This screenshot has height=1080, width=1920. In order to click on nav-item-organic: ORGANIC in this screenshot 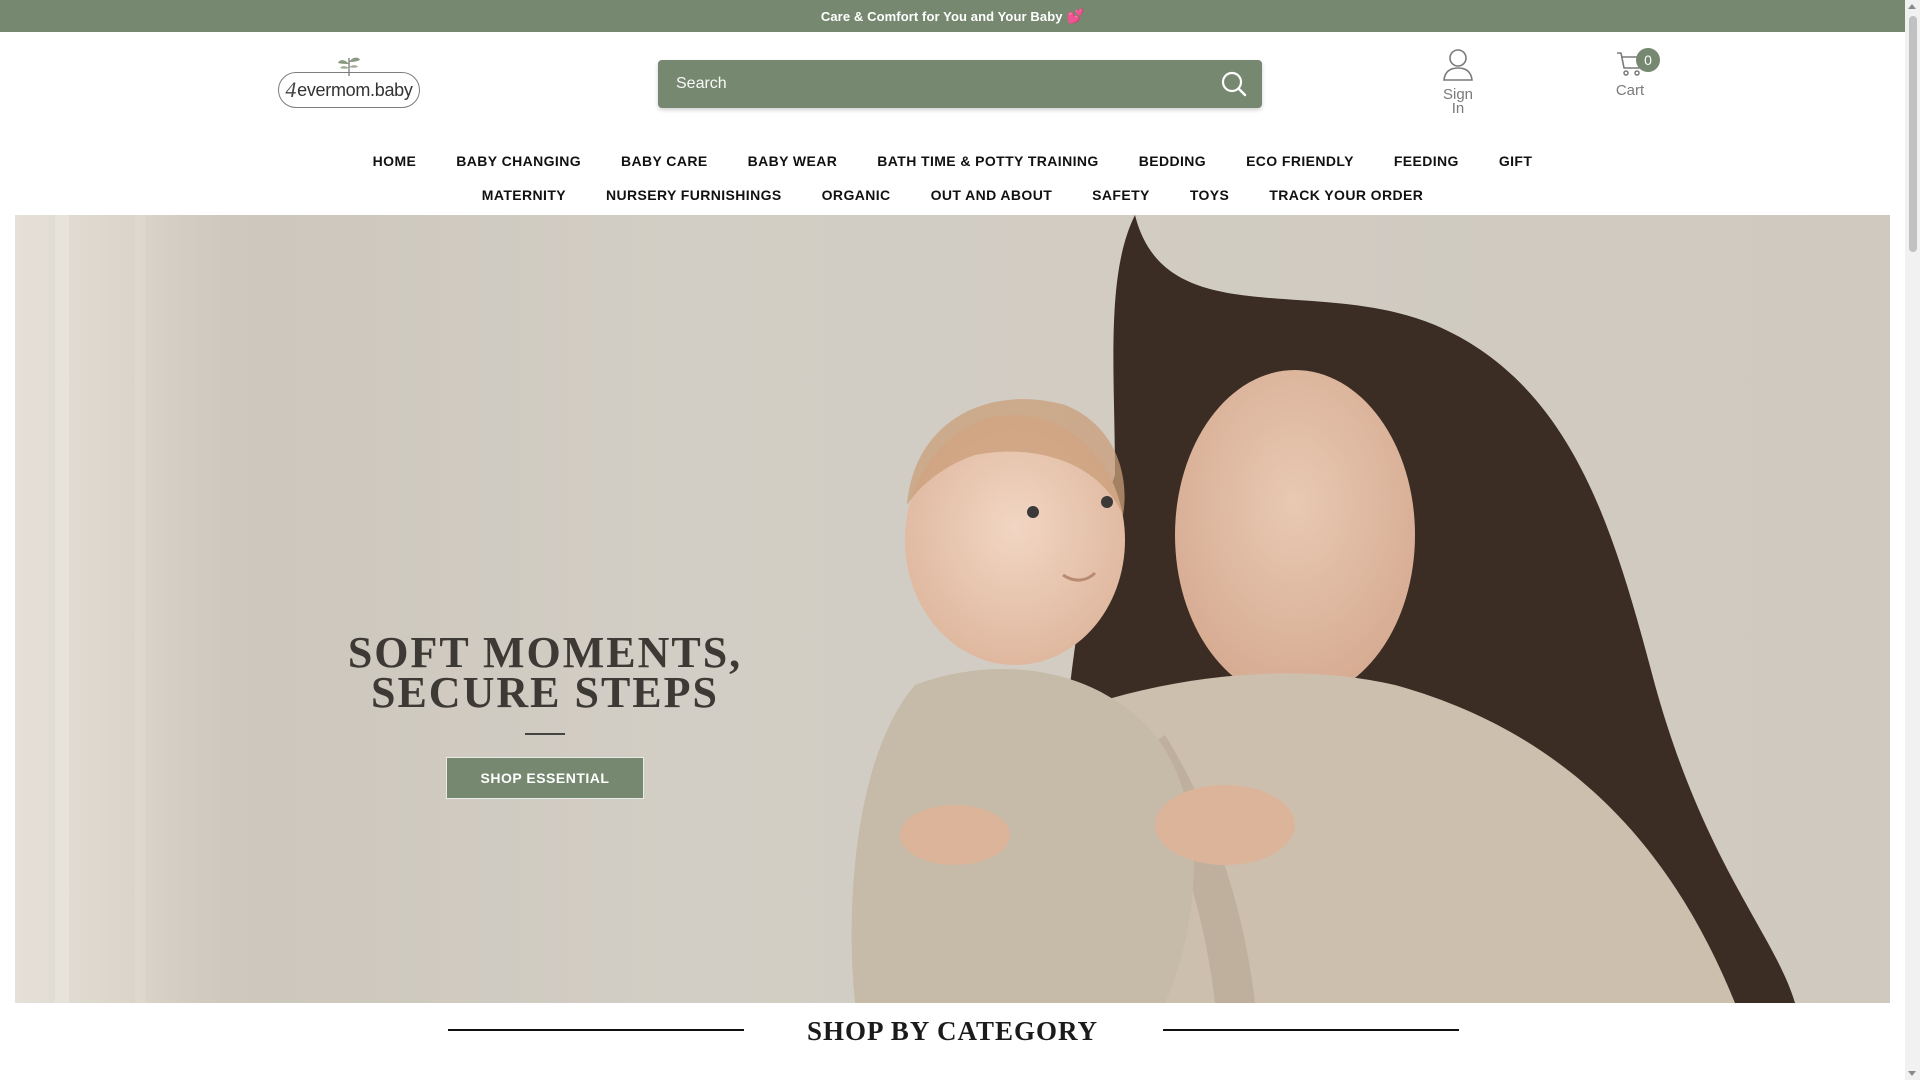, I will do `click(856, 195)`.